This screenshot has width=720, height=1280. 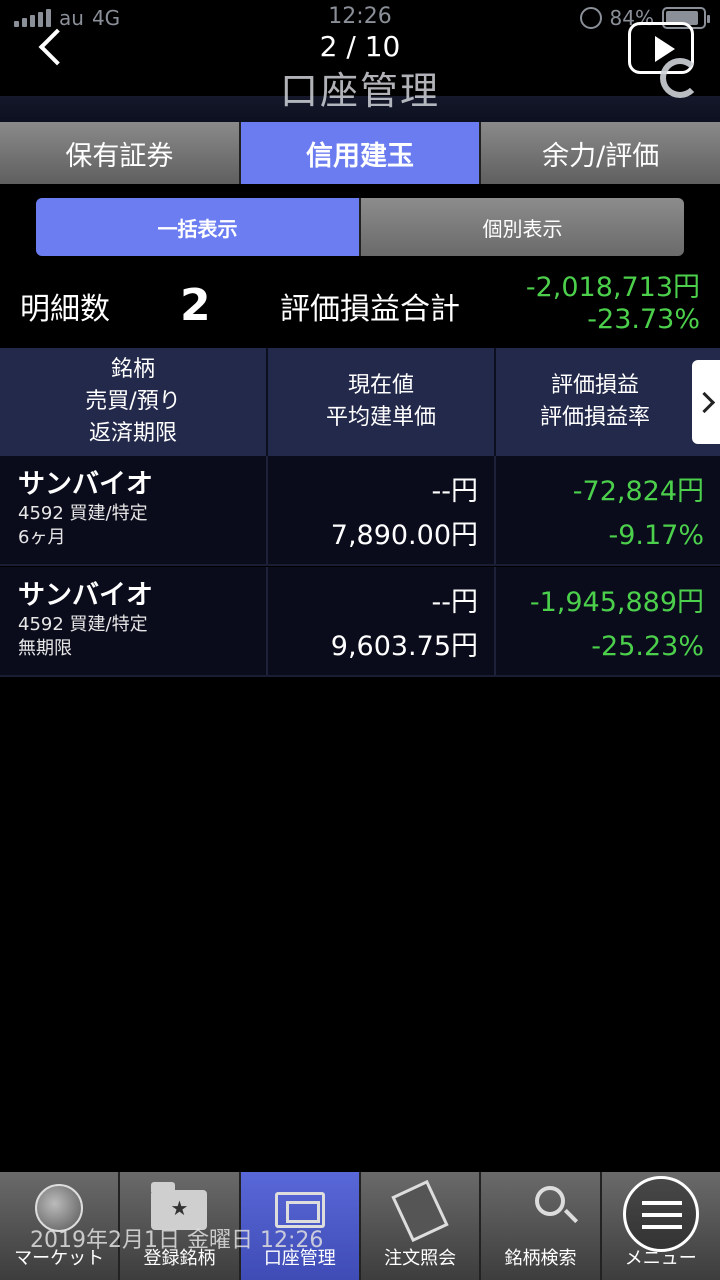 What do you see at coordinates (132, 369) in the screenshot?
I see `header-stock: 銘柄` at bounding box center [132, 369].